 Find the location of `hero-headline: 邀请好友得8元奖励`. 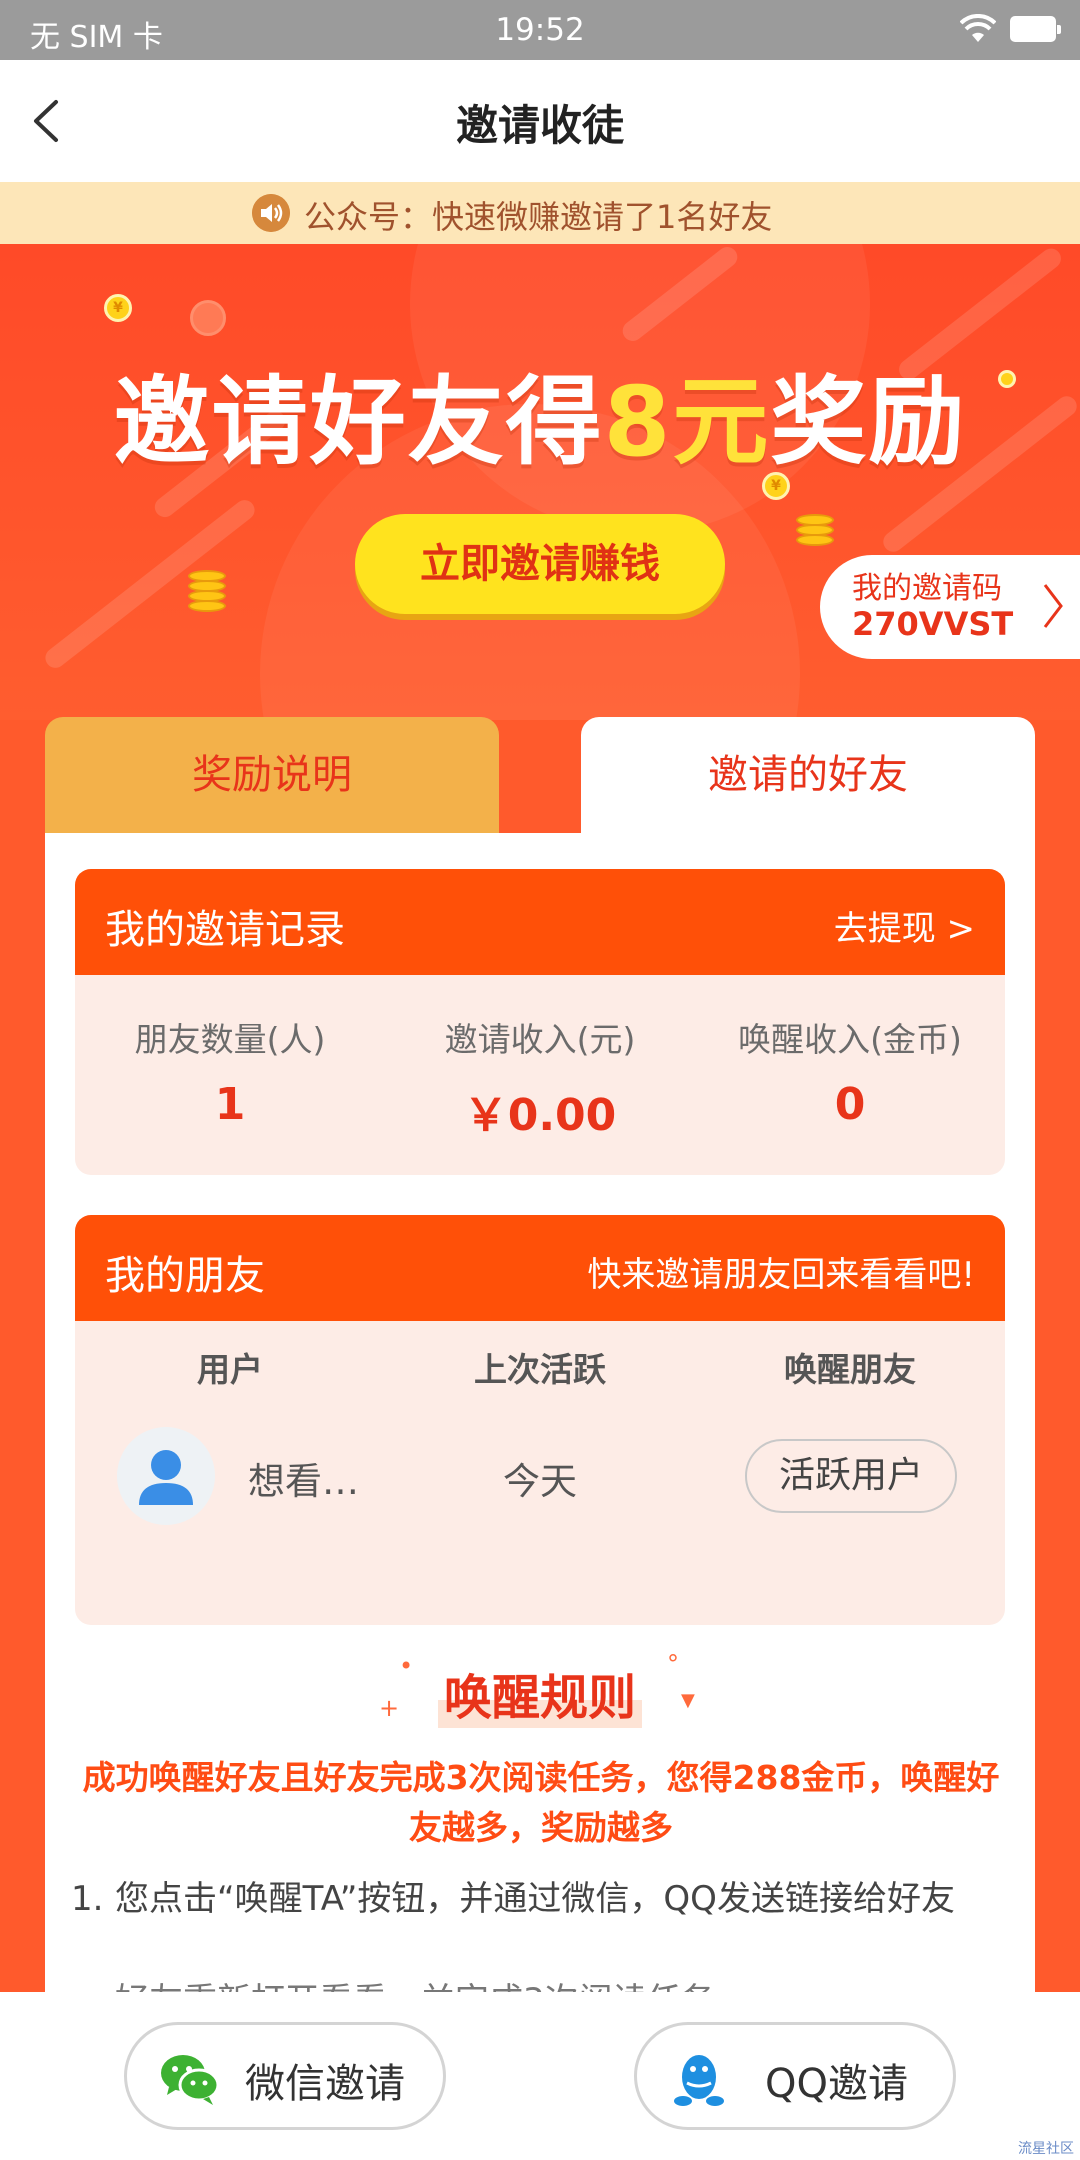

hero-headline: 邀请好友得8元奖励 is located at coordinates (540, 413).